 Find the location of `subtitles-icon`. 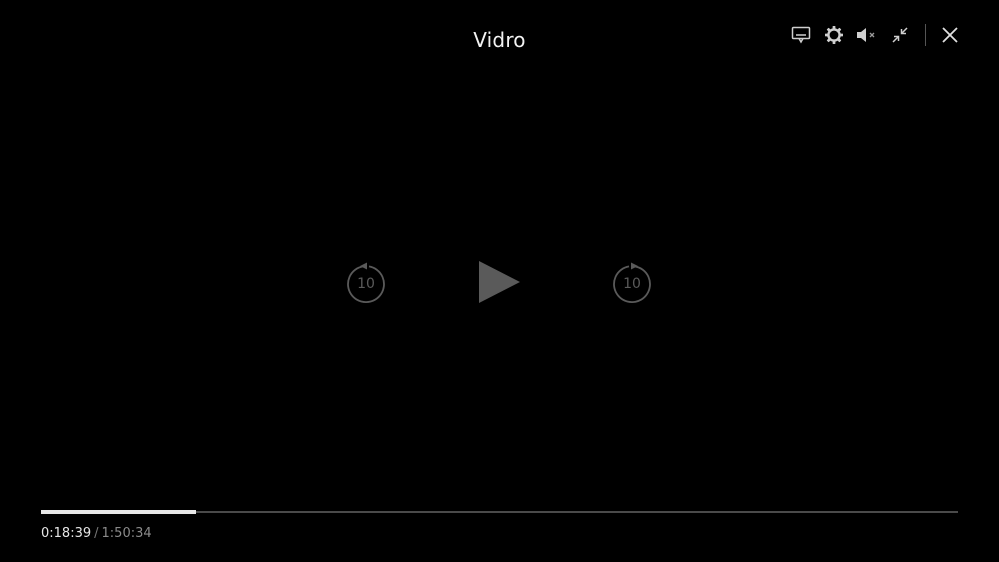

subtitles-icon is located at coordinates (801, 35).